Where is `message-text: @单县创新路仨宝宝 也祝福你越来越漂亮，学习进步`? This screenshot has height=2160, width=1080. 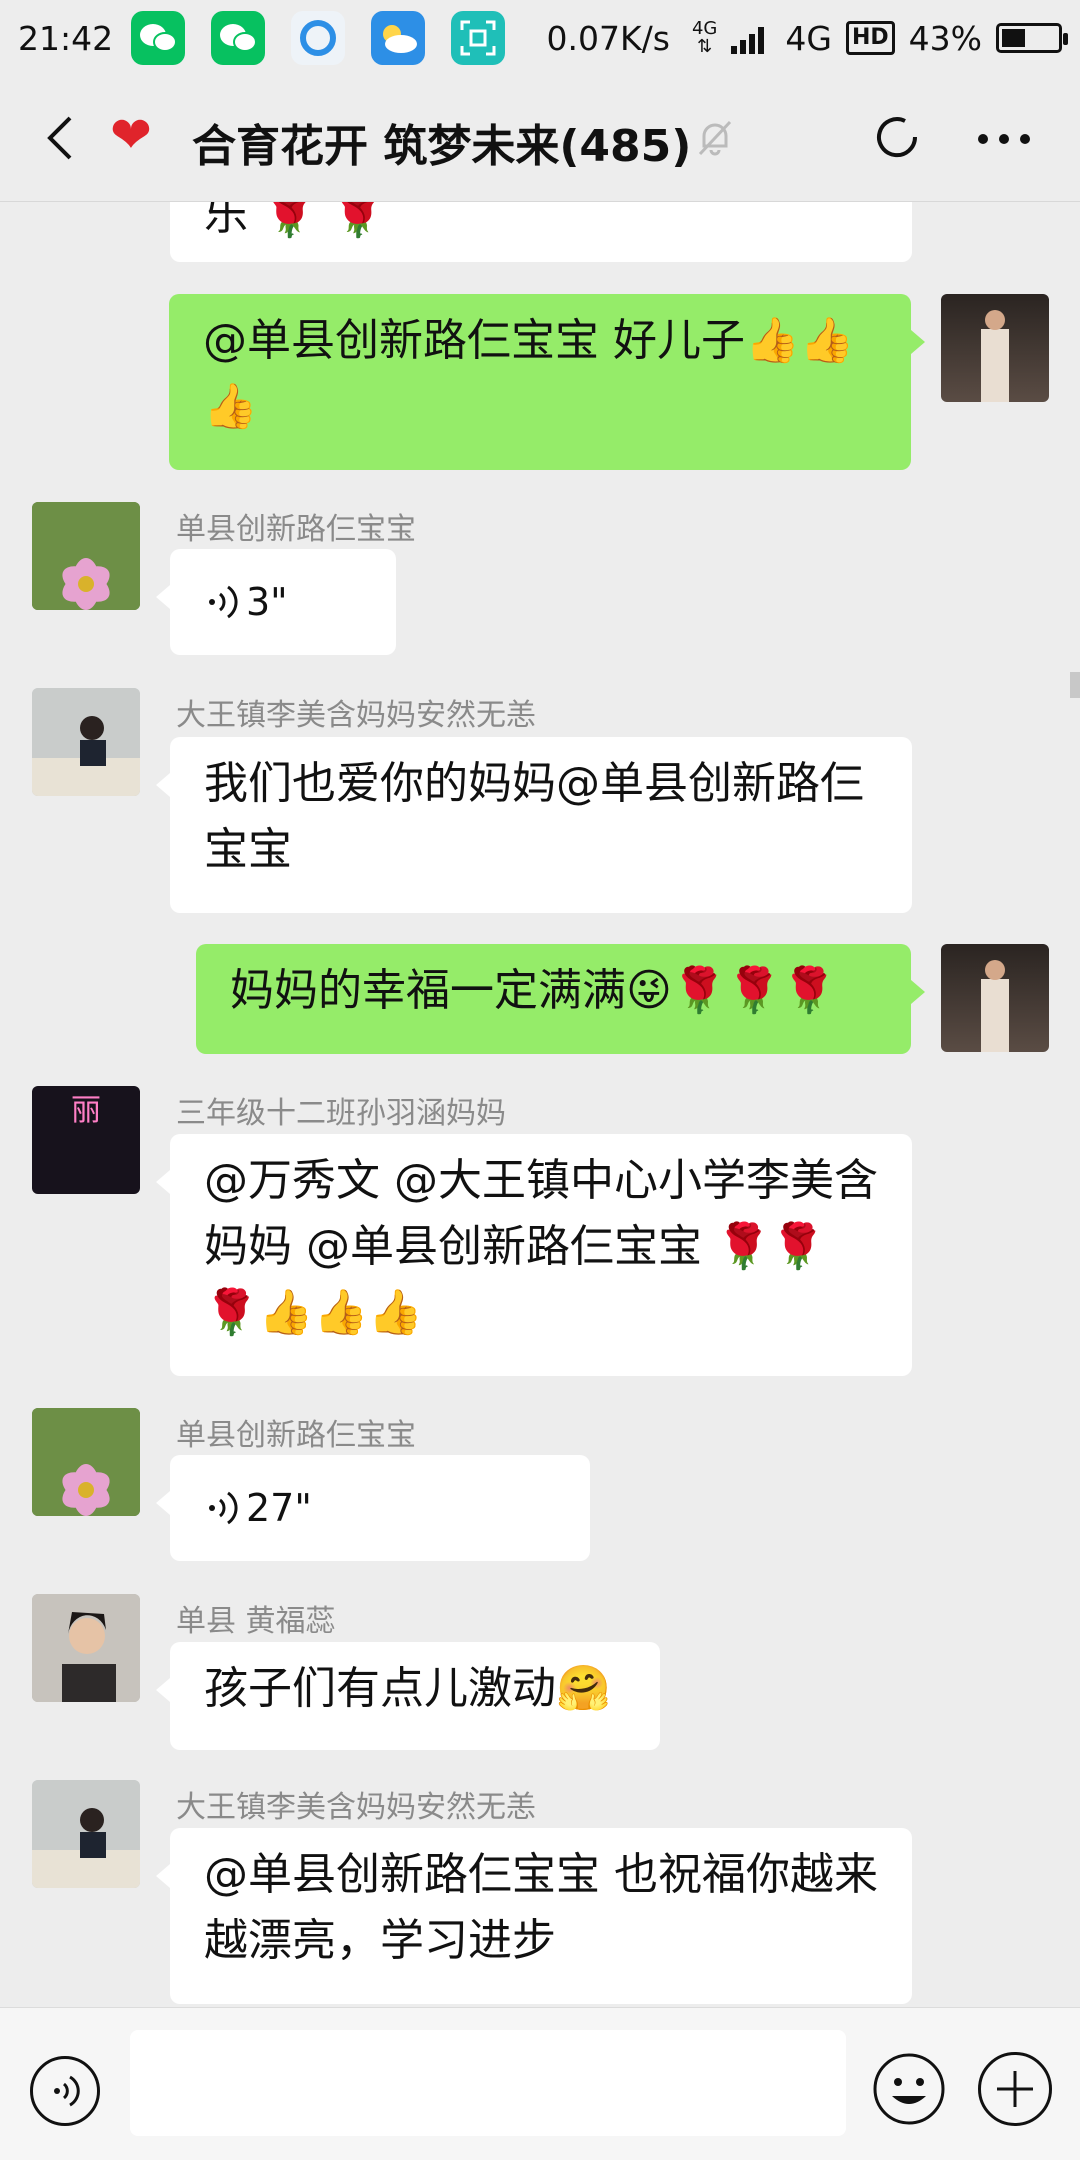
message-text: @单县创新路仨宝宝 也祝福你越来越漂亮，学习进步 is located at coordinates (541, 1907).